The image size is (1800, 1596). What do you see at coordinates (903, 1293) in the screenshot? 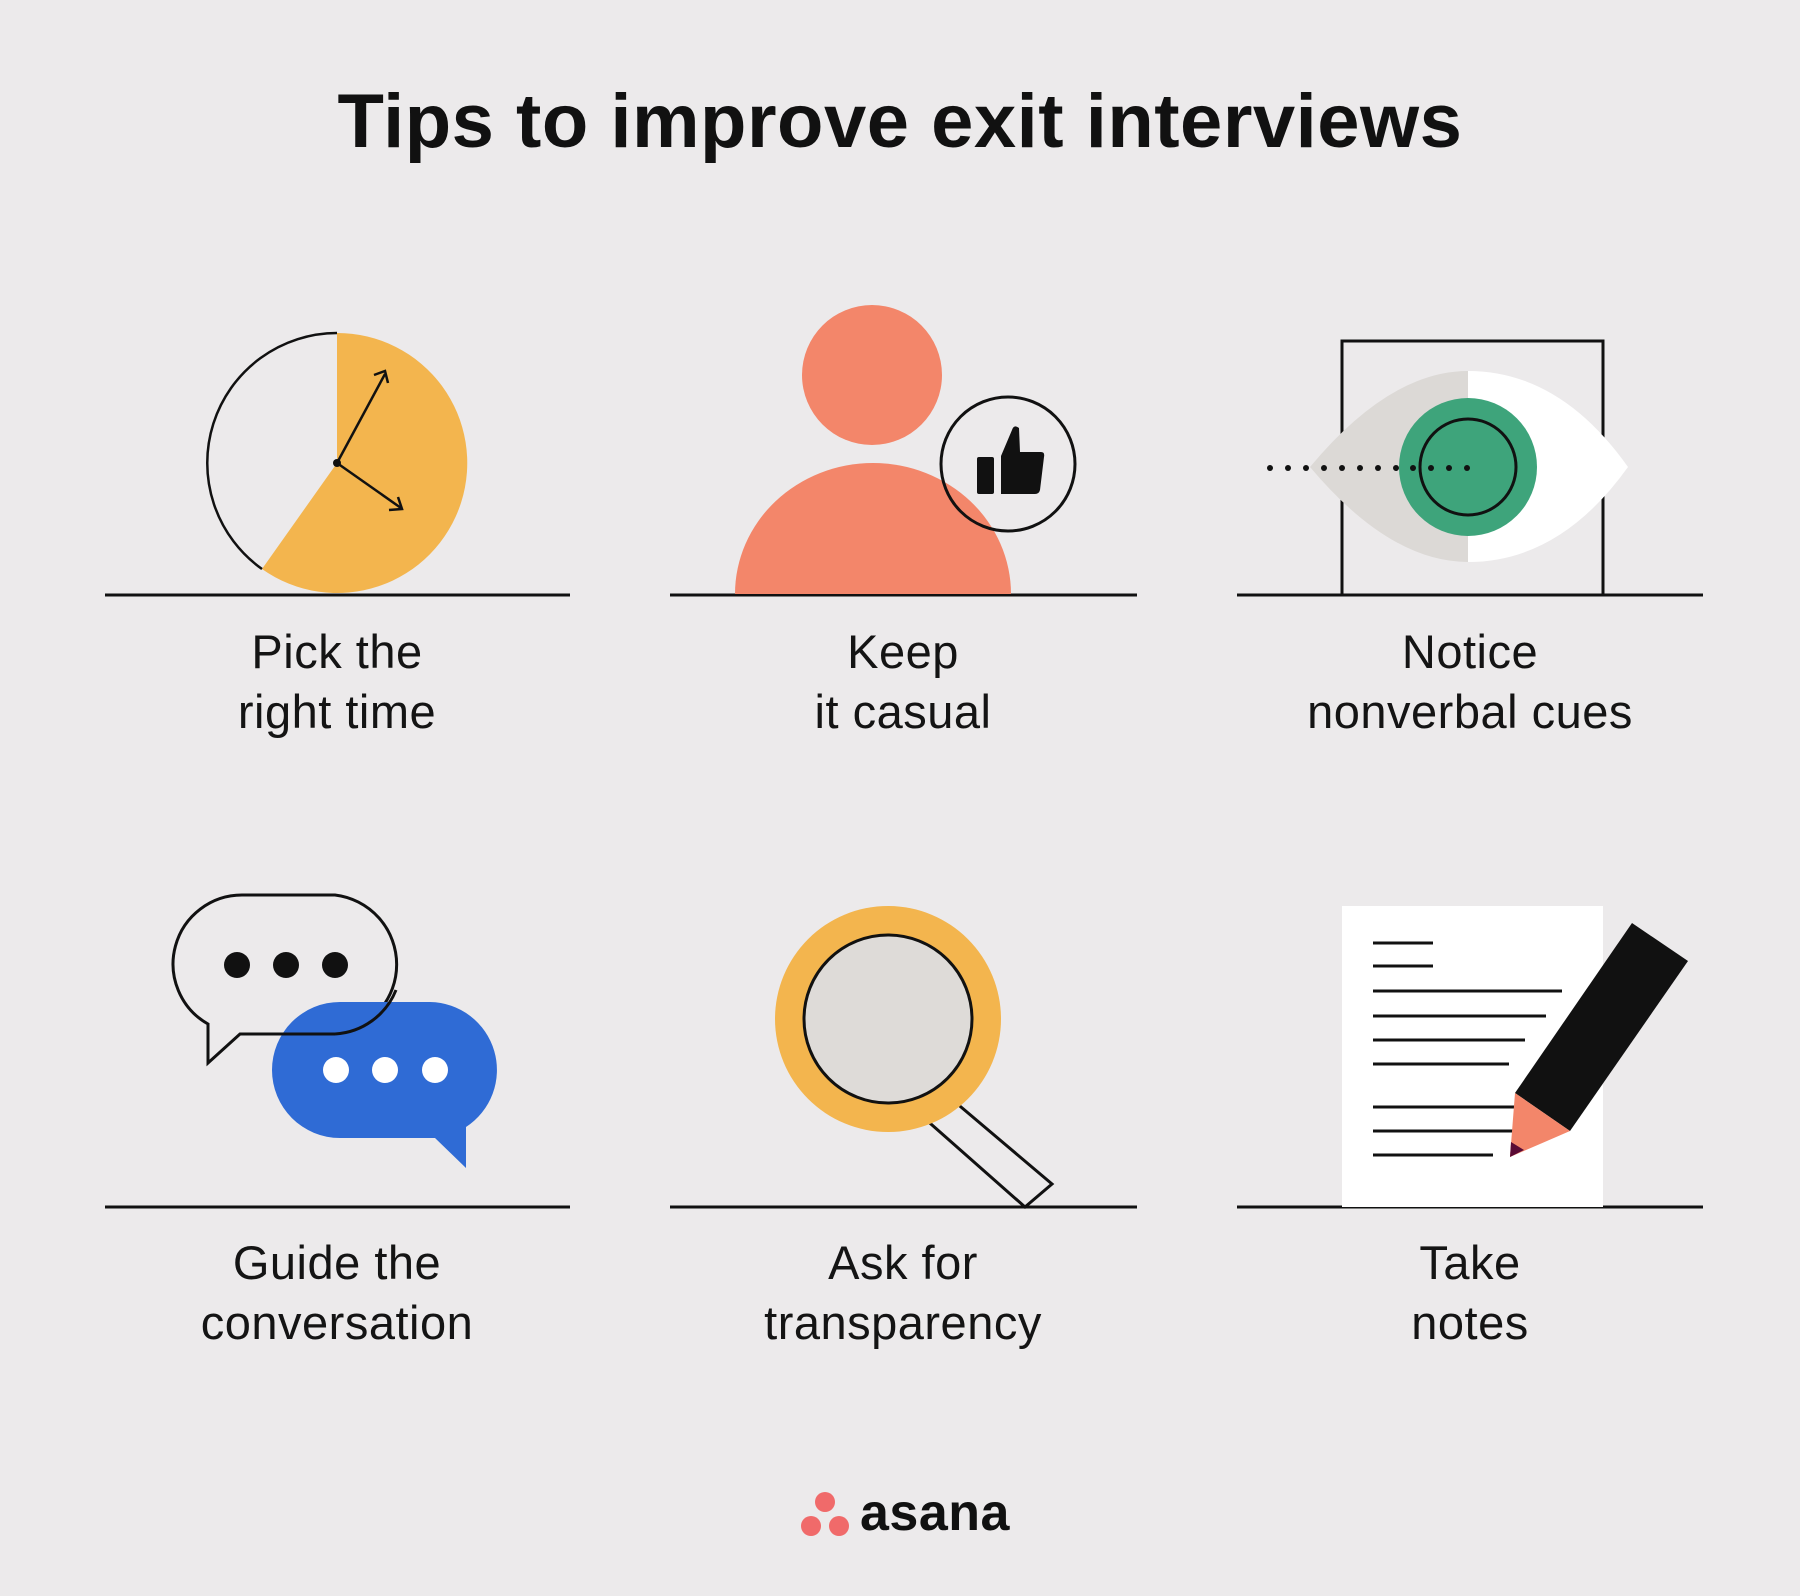
I see `tip-label: Ask for transparency` at bounding box center [903, 1293].